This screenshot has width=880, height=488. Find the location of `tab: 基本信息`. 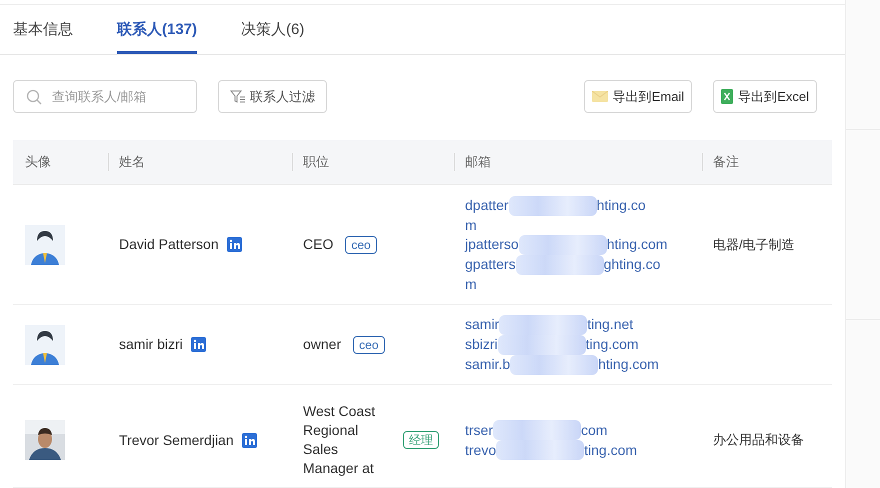

tab: 基本信息 is located at coordinates (43, 36).